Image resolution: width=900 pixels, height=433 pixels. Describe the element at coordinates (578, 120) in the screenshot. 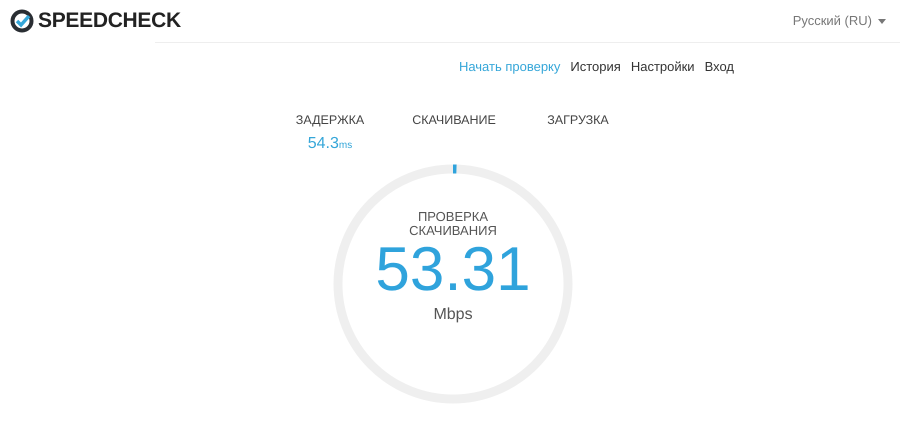

I see `stat-label: ЗАГРУЗКА` at that location.